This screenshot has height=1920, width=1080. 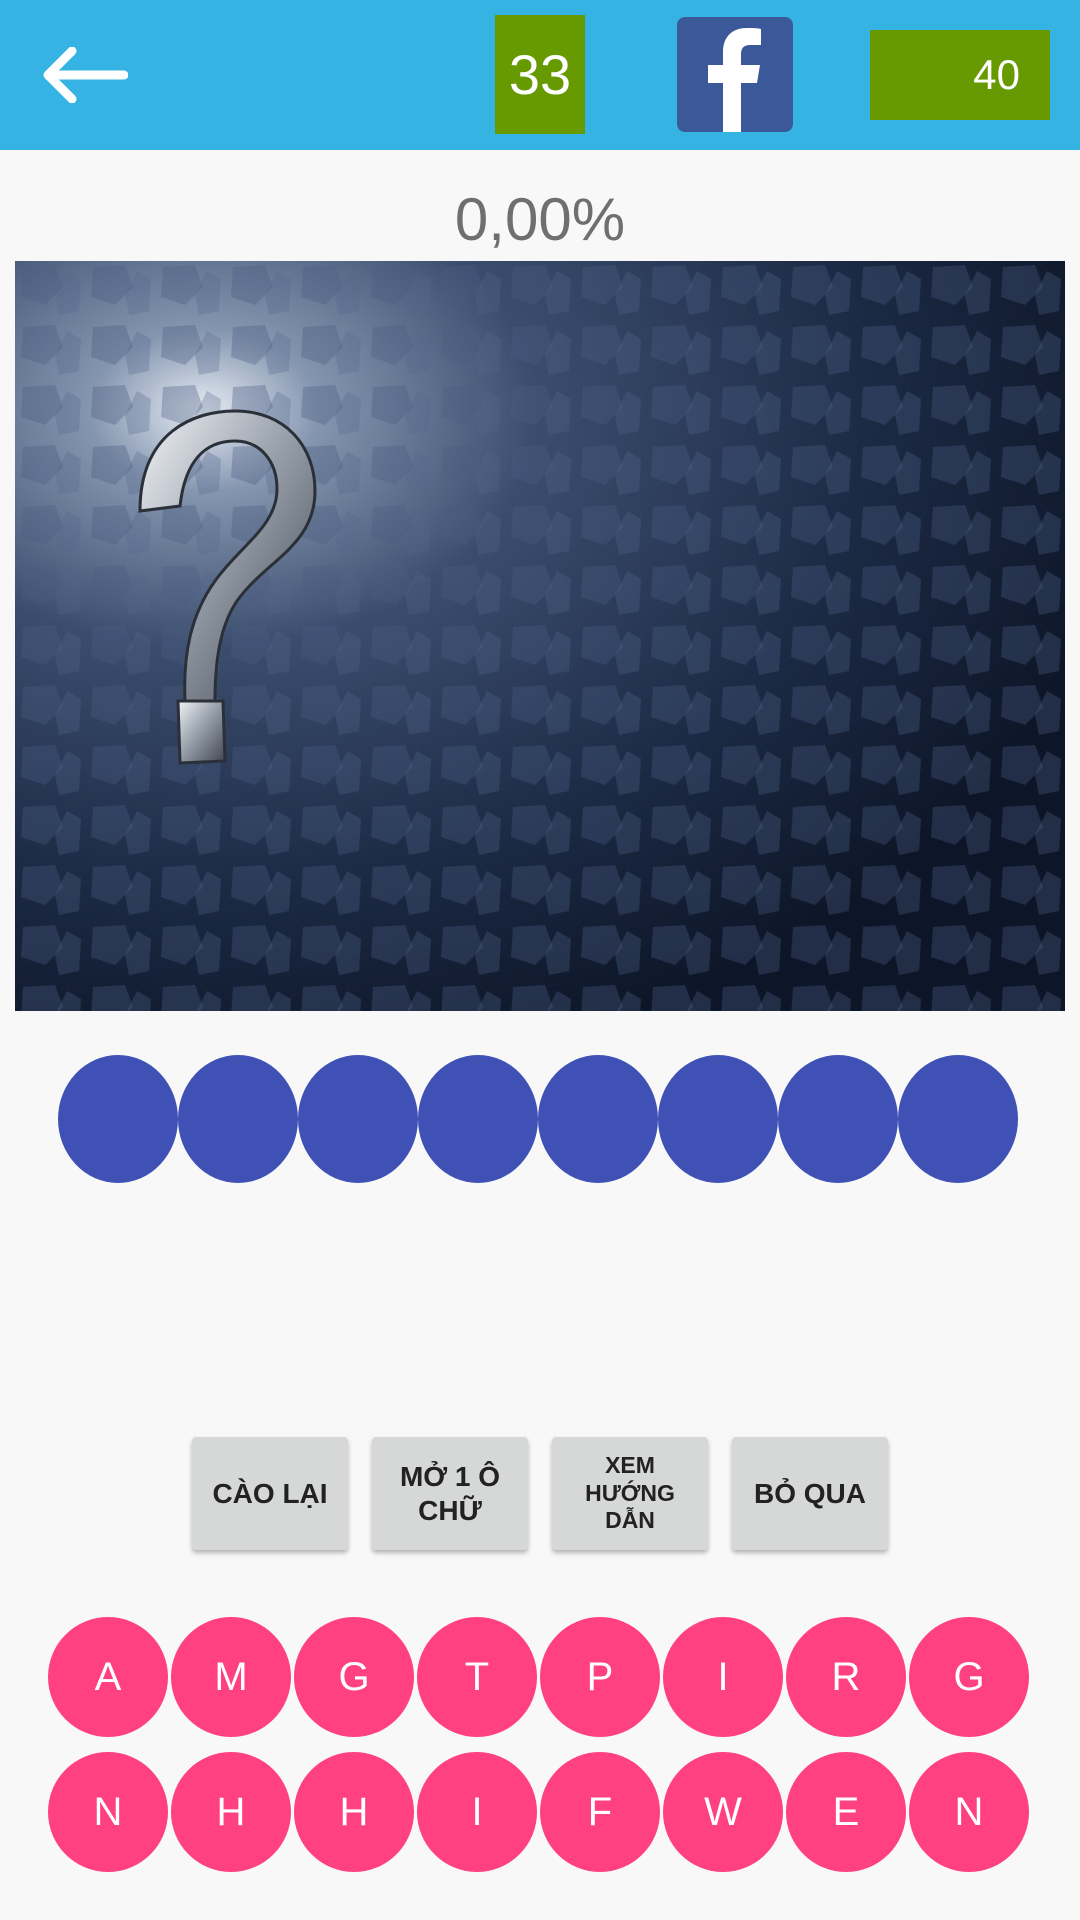 What do you see at coordinates (600, 1677) in the screenshot?
I see `letter-tile: P` at bounding box center [600, 1677].